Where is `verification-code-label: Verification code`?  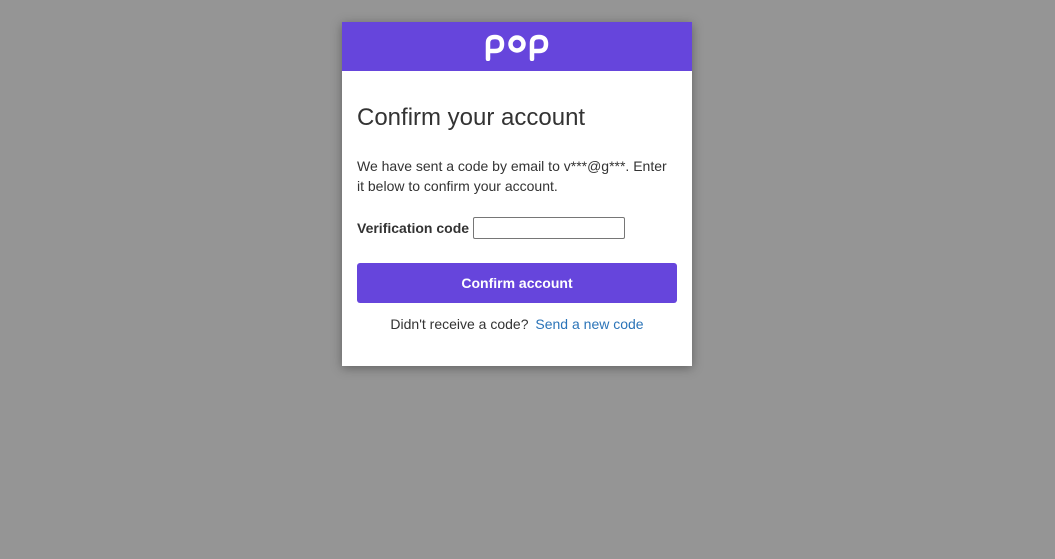
verification-code-label: Verification code is located at coordinates (413, 228).